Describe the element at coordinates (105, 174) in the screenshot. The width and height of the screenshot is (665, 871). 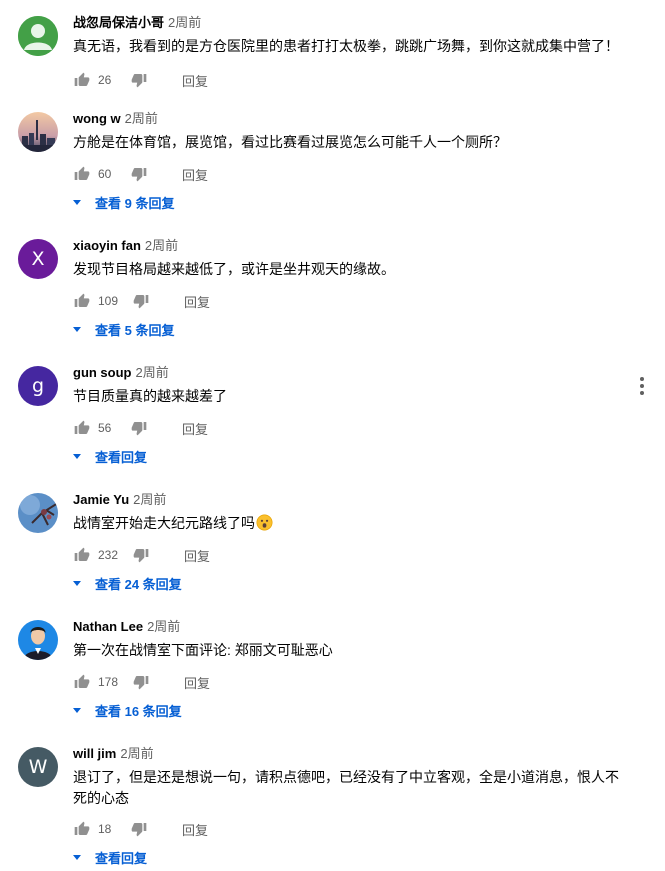
I see `like-count: 60` at that location.